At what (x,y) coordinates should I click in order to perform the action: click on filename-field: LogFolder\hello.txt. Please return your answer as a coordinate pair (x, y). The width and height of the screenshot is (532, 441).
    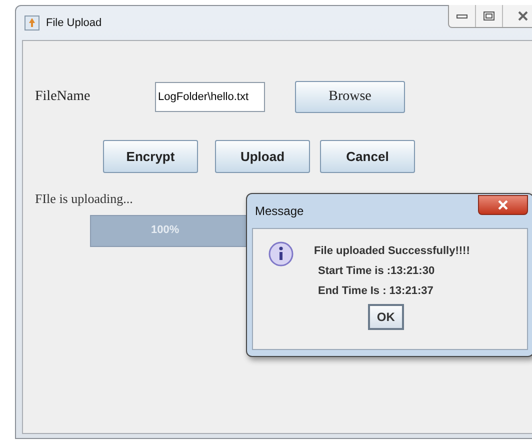
    Looking at the image, I should click on (210, 97).